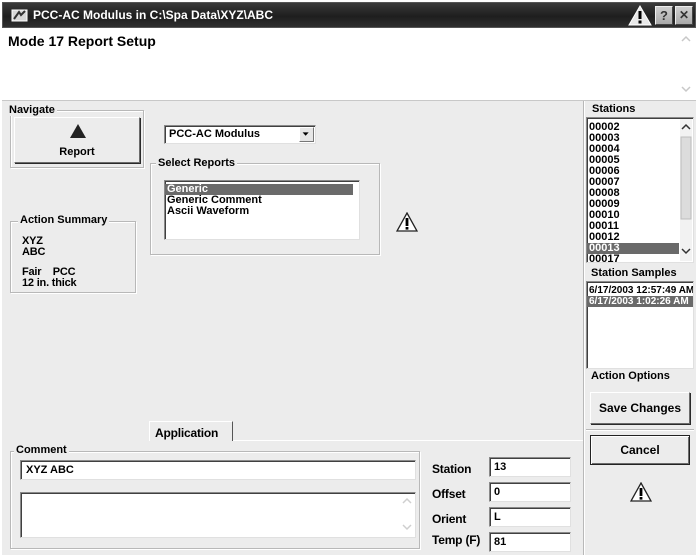 Image resolution: width=698 pixels, height=557 pixels. What do you see at coordinates (640, 430) in the screenshot?
I see `right-column-separator` at bounding box center [640, 430].